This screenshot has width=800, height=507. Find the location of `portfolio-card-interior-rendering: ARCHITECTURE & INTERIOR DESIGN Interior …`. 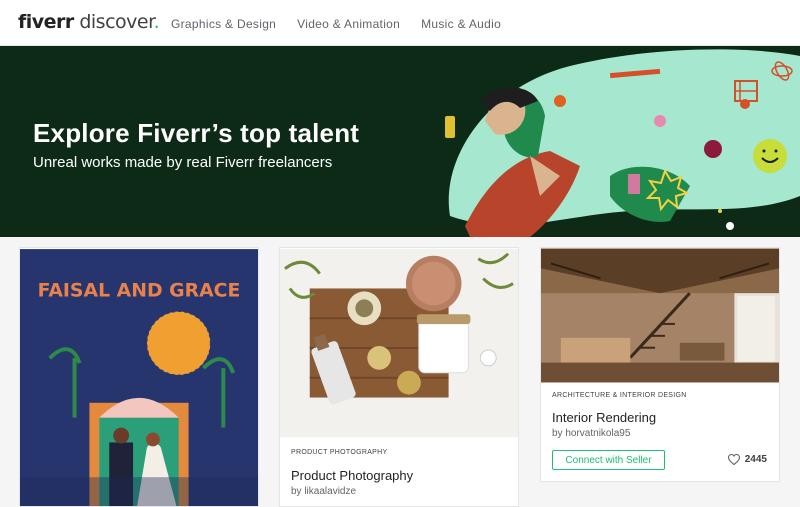

portfolio-card-interior-rendering: ARCHITECTURE & INTERIOR DESIGN Interior … is located at coordinates (660, 364).